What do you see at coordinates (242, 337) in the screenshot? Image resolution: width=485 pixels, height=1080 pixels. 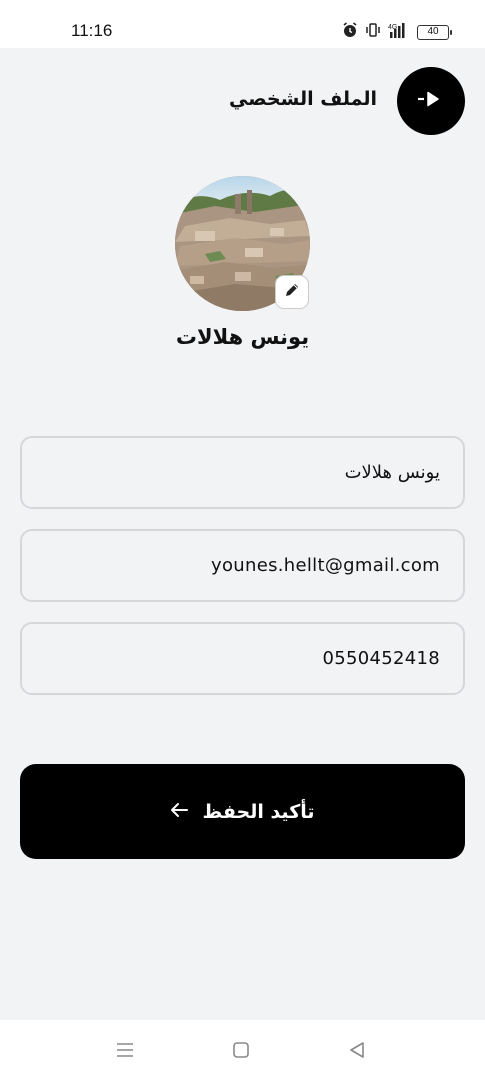 I see `profile-name: يونس هلالات` at bounding box center [242, 337].